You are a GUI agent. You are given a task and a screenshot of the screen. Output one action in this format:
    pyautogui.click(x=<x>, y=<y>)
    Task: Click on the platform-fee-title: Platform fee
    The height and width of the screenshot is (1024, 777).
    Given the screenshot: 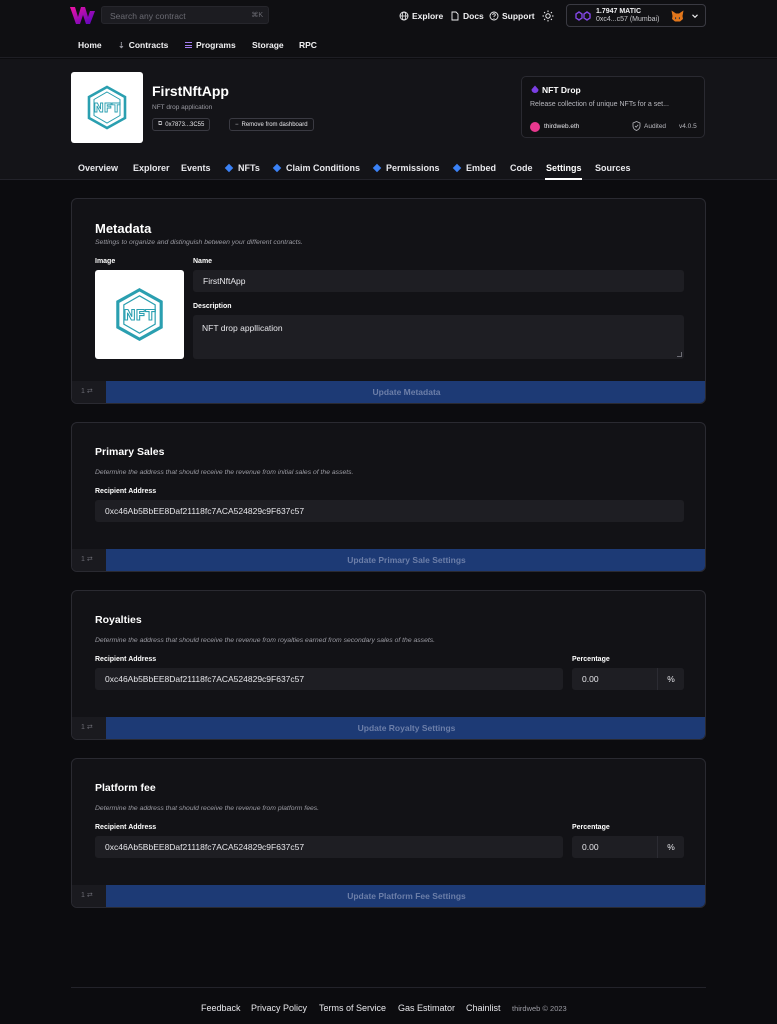 What is the action you would take?
    pyautogui.click(x=125, y=788)
    